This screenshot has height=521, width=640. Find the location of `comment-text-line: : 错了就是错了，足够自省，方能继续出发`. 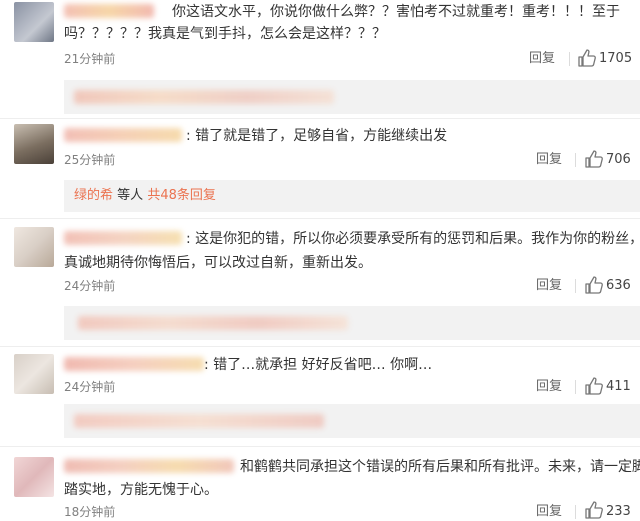

comment-text-line: : 错了就是错了，足够自省，方能继续出发 is located at coordinates (317, 136).